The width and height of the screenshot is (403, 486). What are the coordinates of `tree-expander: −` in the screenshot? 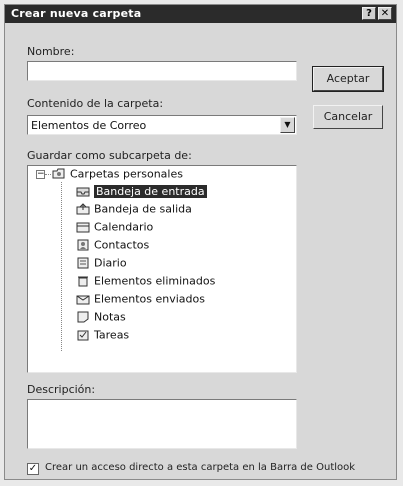 It's located at (40, 174).